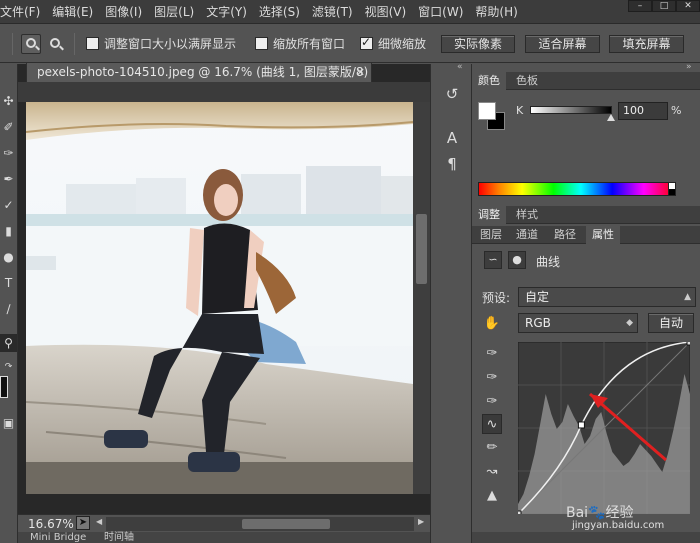 The width and height of the screenshot is (700, 543). Describe the element at coordinates (58, 537) in the screenshot. I see `tab-mini-bridge: Mini Bridge` at that location.